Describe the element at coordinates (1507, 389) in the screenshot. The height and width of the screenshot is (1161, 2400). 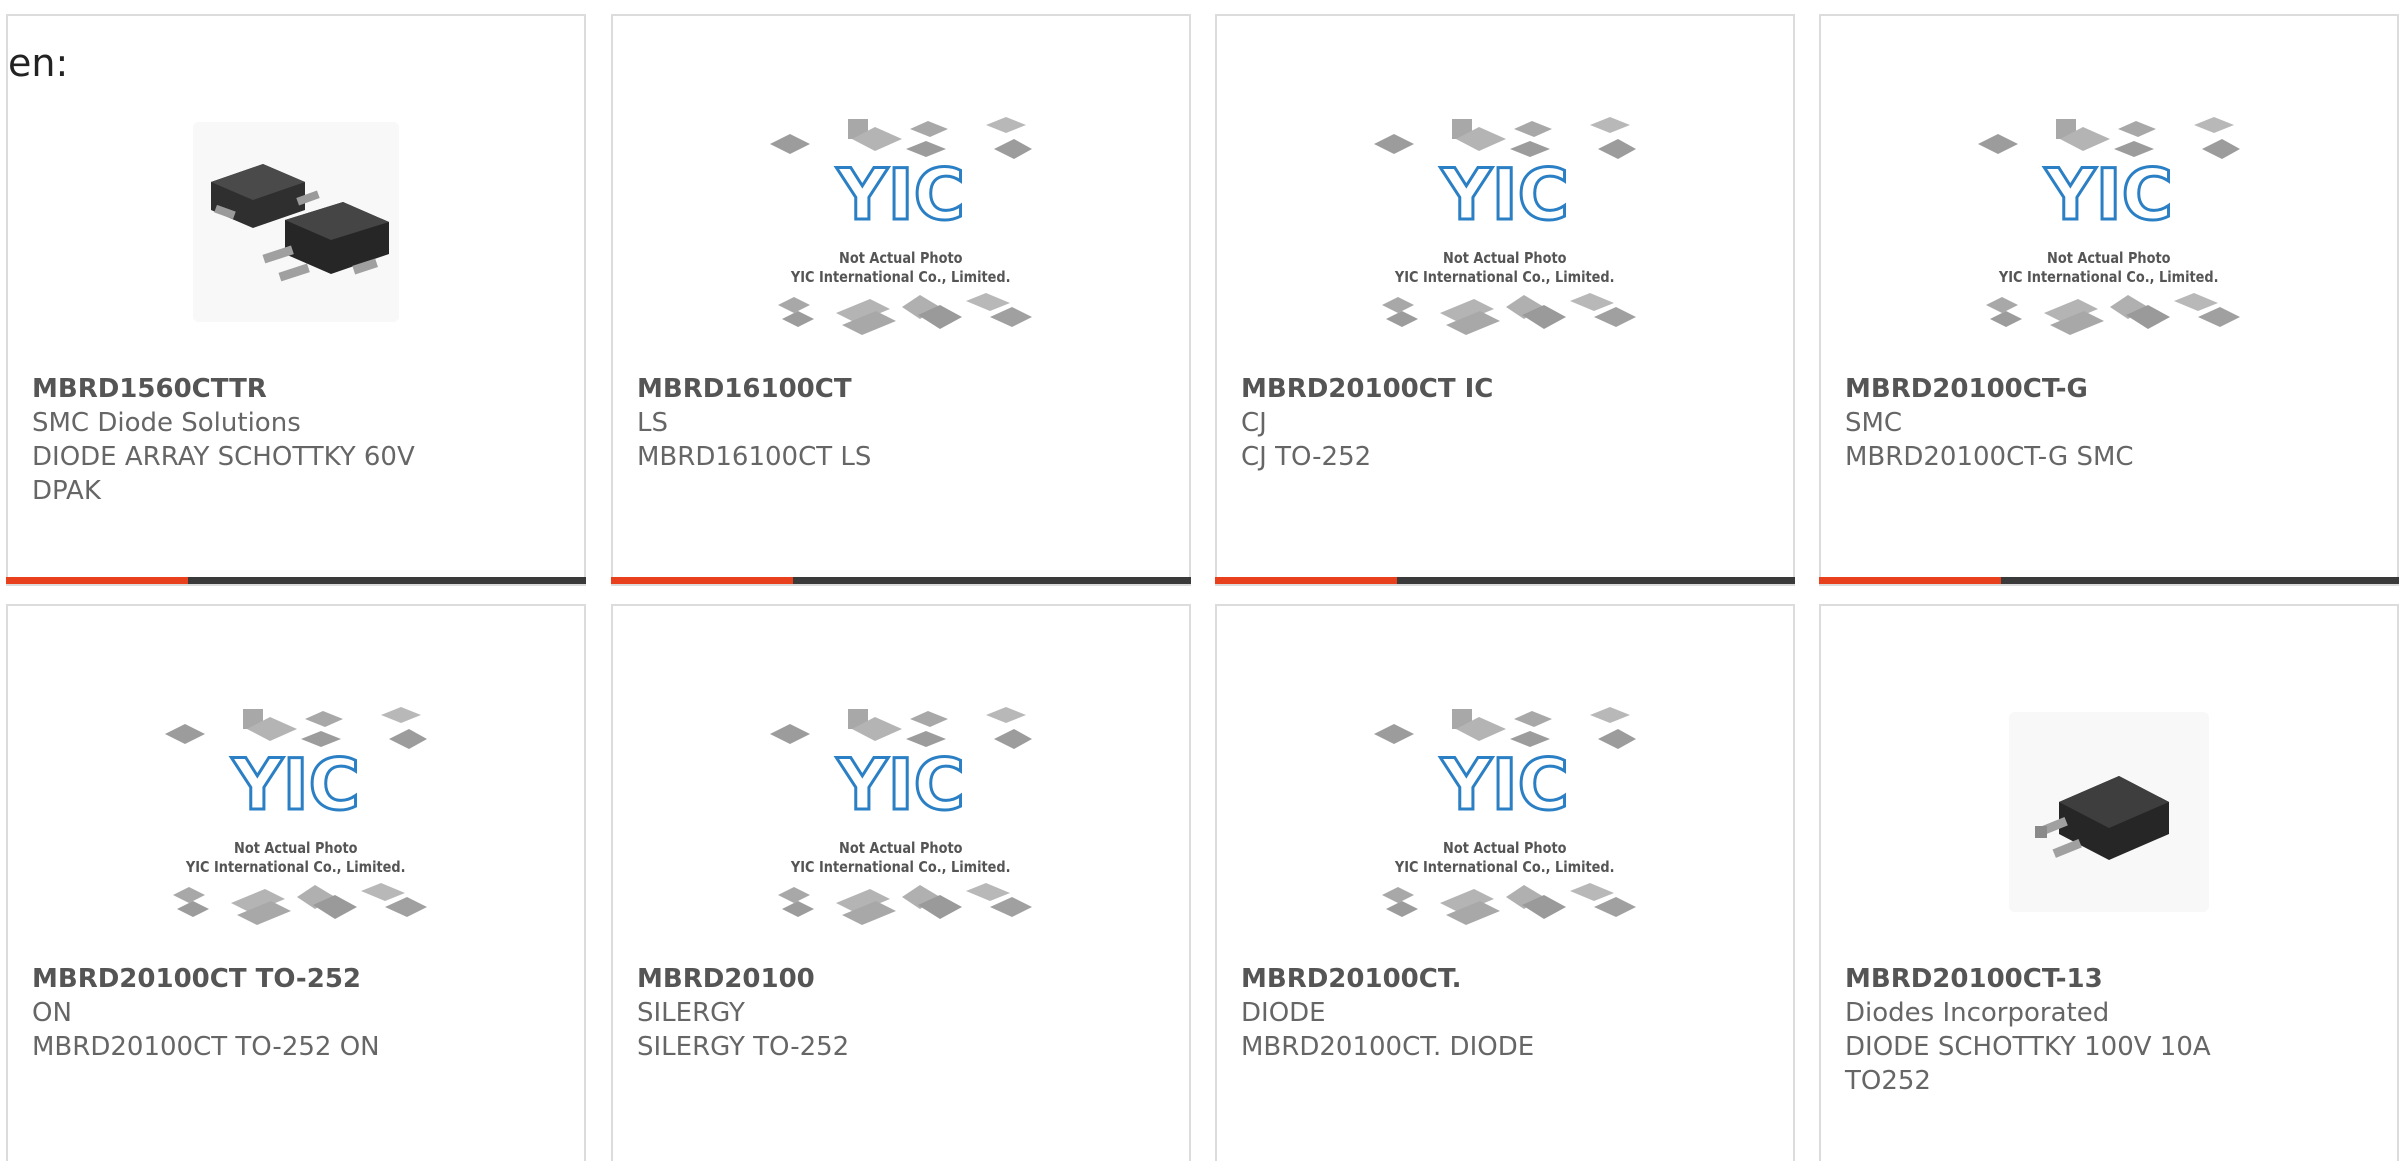
I see `product-name: MBRD20100CT IC` at that location.